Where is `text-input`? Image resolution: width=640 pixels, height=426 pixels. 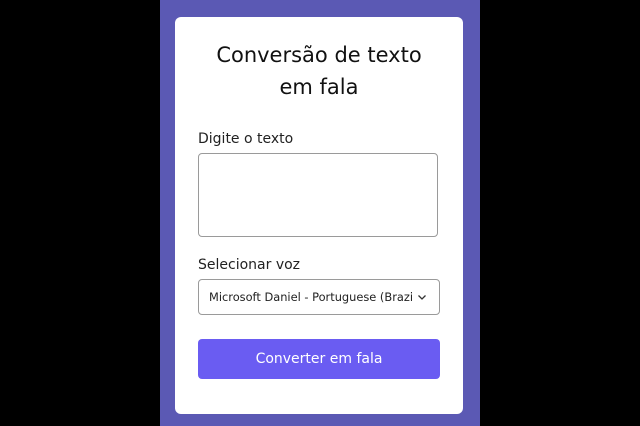
text-input is located at coordinates (318, 195).